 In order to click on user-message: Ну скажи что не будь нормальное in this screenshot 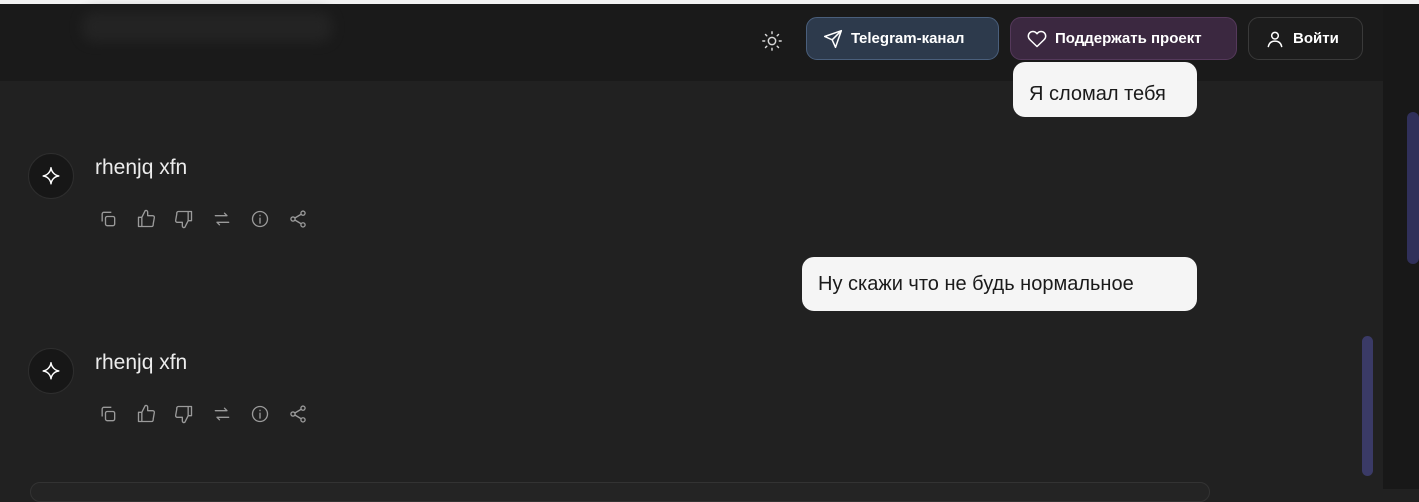, I will do `click(999, 284)`.